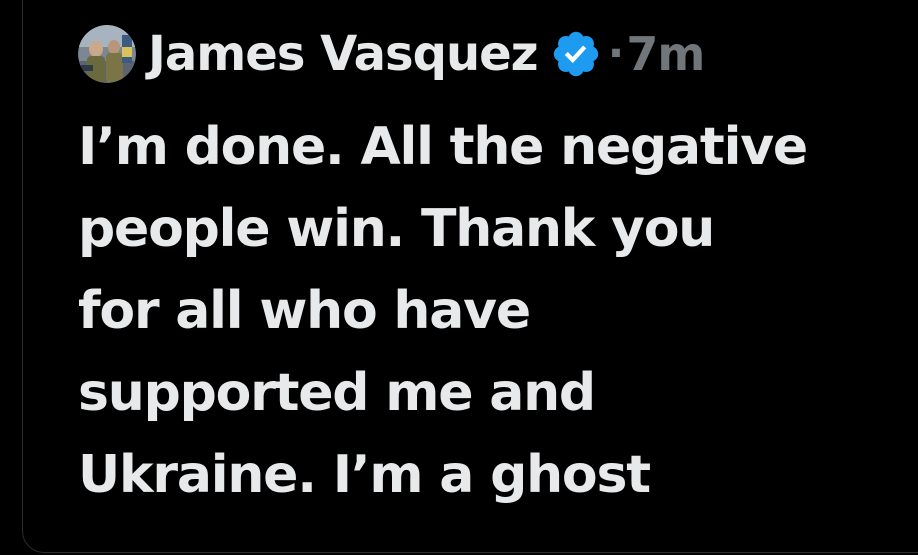  What do you see at coordinates (364, 475) in the screenshot?
I see `post-text-line: Ukraine. I’m a ghost` at bounding box center [364, 475].